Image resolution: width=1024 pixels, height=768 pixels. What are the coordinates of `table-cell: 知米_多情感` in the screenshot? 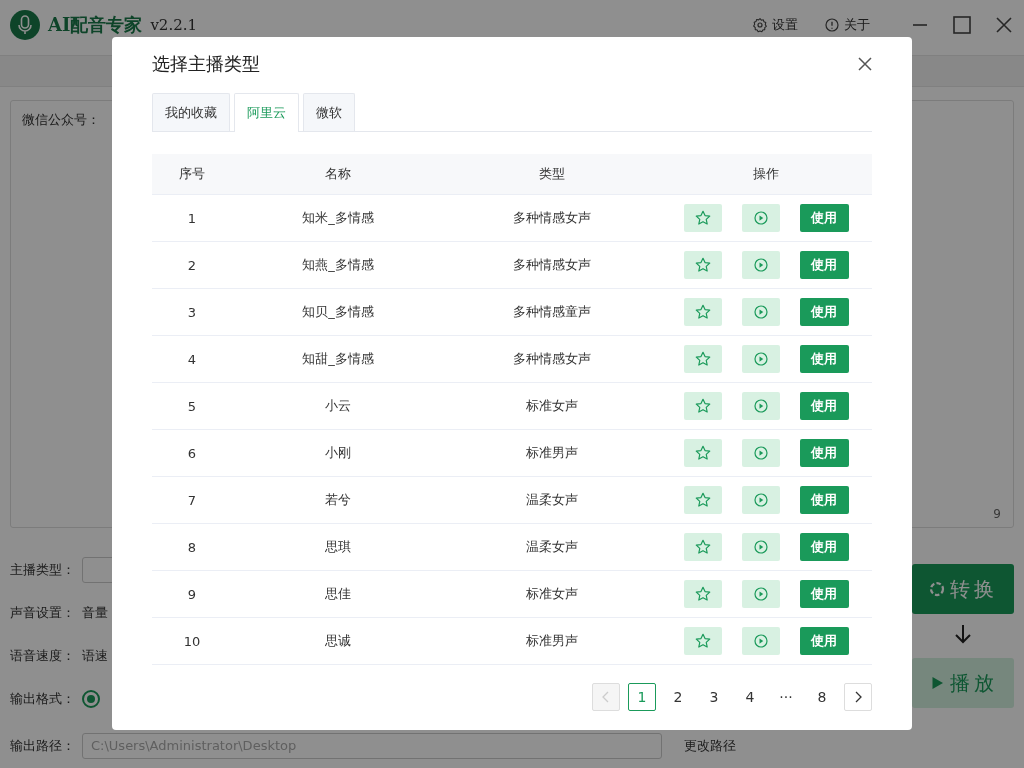 It's located at (338, 218).